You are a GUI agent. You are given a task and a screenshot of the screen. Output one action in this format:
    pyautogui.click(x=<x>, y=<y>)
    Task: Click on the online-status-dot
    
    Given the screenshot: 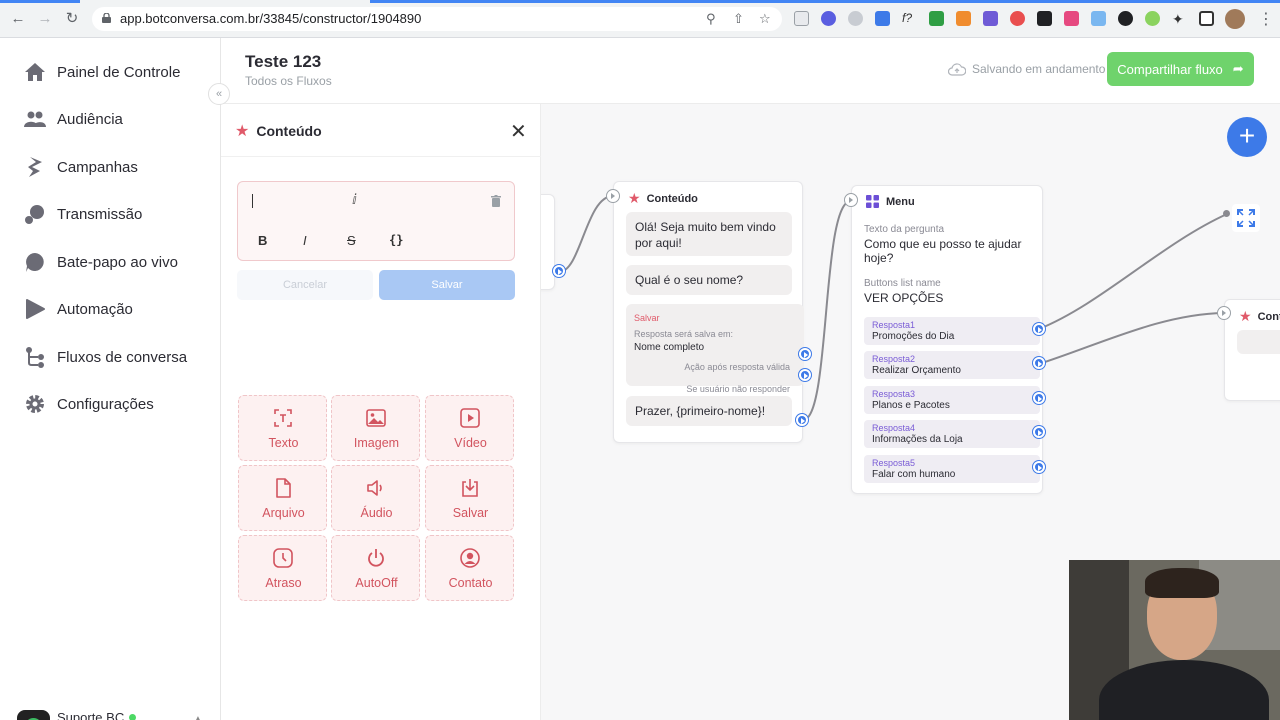 What is the action you would take?
    pyautogui.click(x=132, y=717)
    